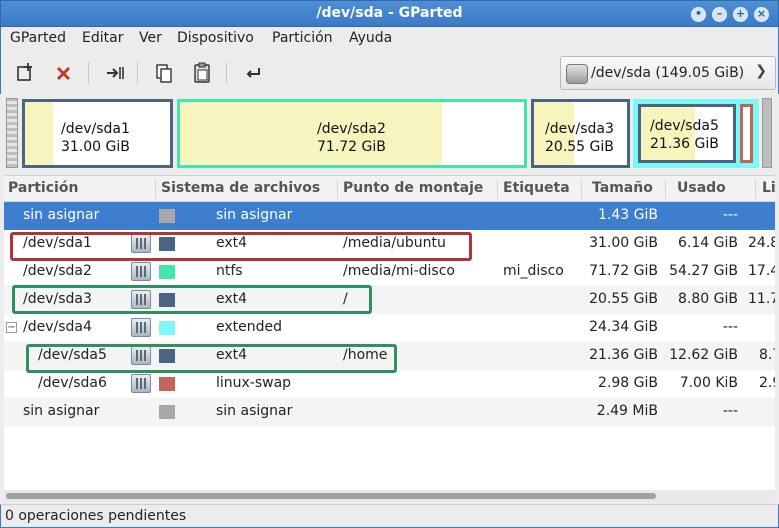  What do you see at coordinates (57, 327) in the screenshot?
I see `cell-partition: /dev/sda4` at bounding box center [57, 327].